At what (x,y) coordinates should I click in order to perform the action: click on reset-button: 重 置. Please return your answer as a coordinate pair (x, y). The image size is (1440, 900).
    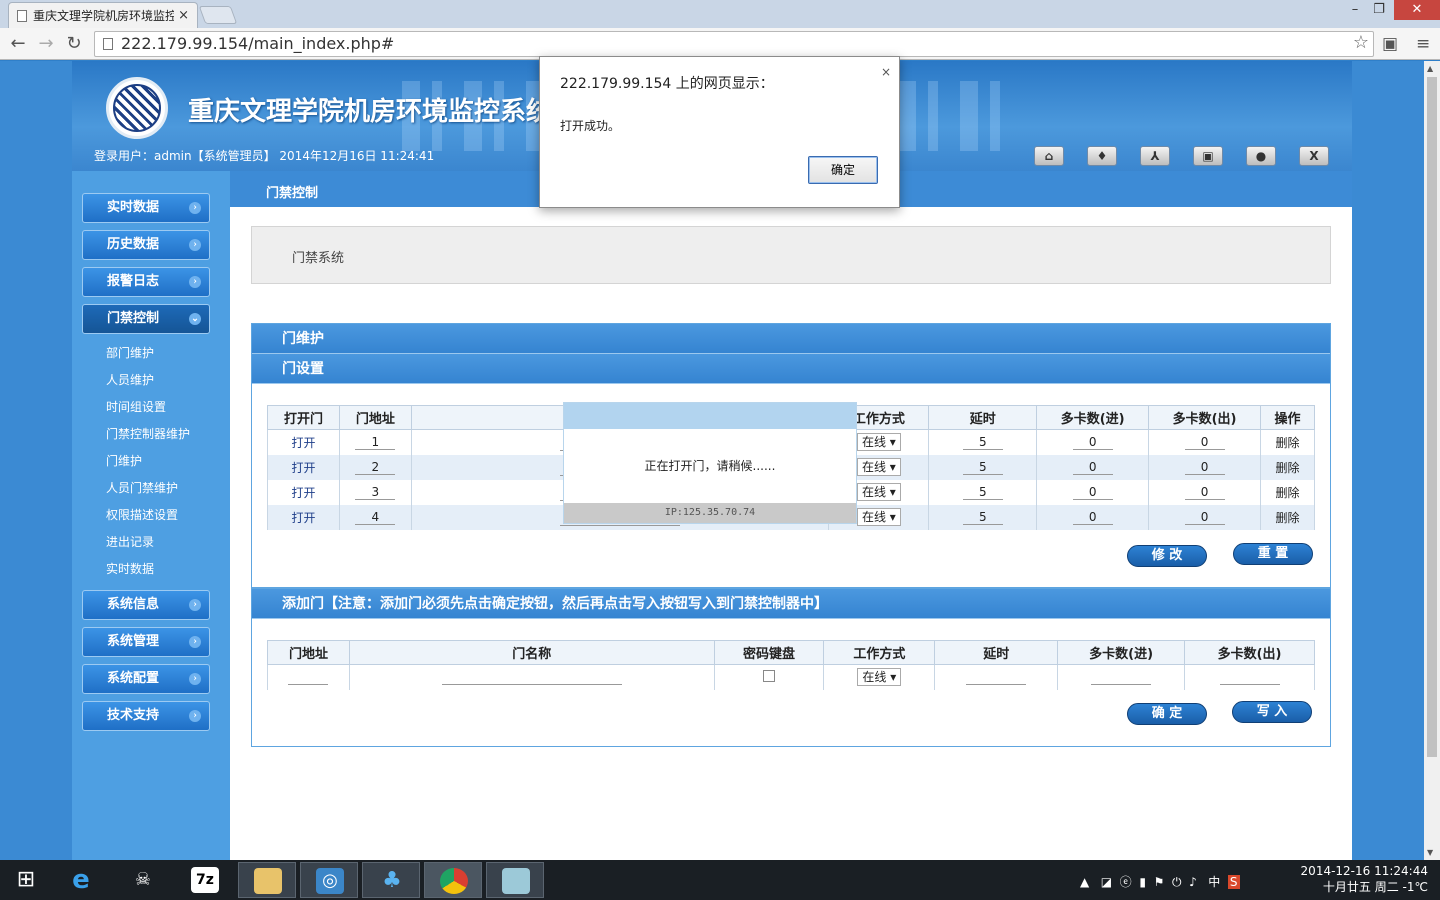
    Looking at the image, I should click on (1273, 554).